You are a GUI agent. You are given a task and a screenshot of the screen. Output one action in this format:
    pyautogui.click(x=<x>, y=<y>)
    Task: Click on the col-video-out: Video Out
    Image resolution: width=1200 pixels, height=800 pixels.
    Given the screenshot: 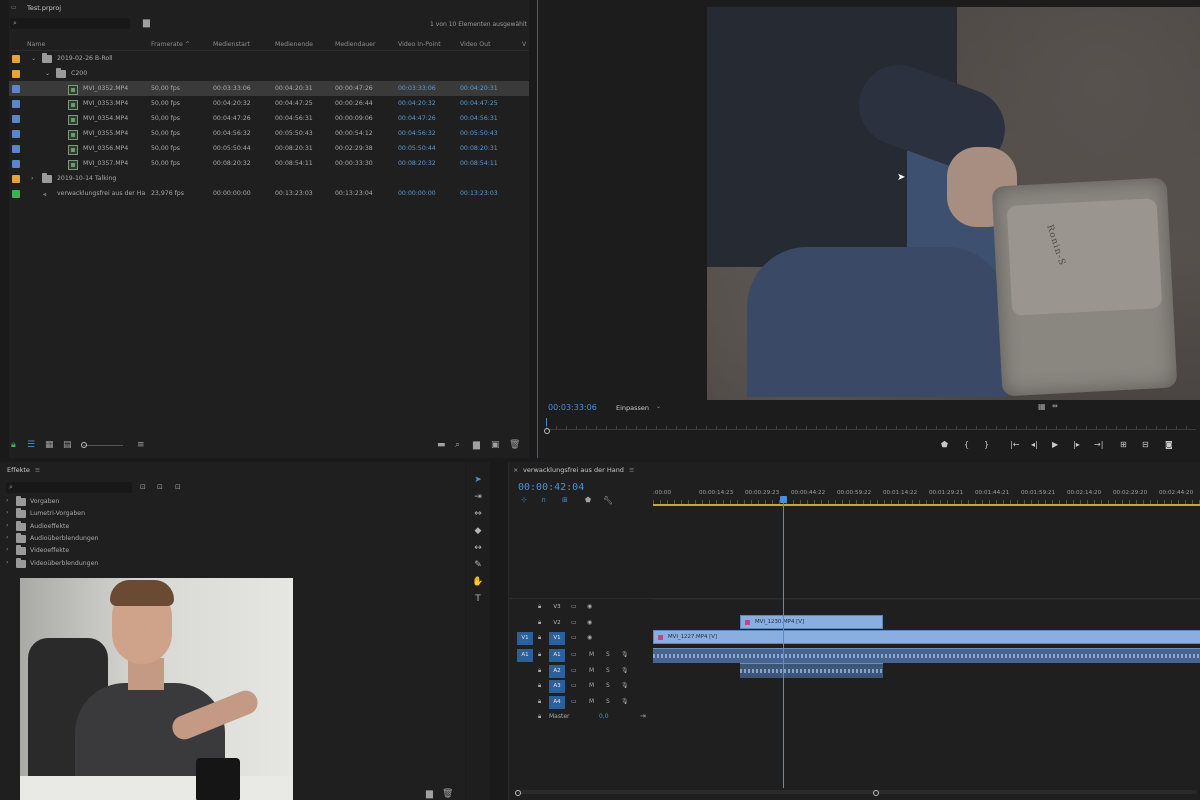 What is the action you would take?
    pyautogui.click(x=475, y=44)
    